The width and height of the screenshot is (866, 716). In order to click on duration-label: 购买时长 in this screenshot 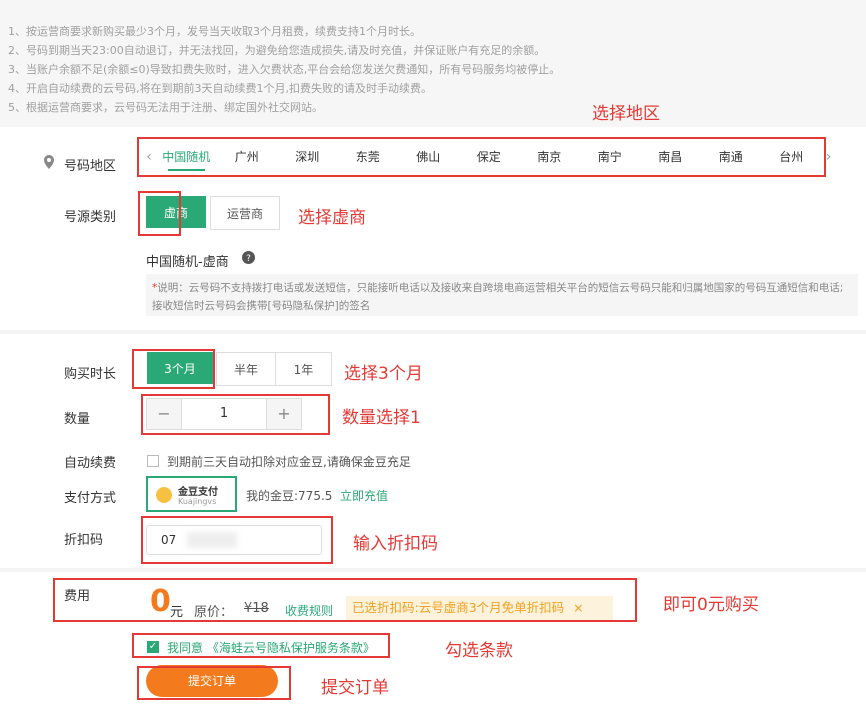, I will do `click(90, 374)`.